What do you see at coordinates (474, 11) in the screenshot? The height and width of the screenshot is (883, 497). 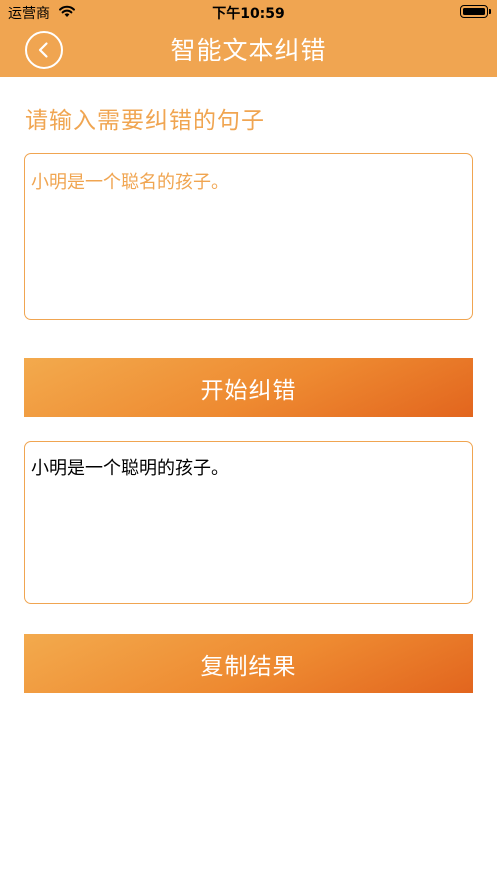 I see `battery-icon` at bounding box center [474, 11].